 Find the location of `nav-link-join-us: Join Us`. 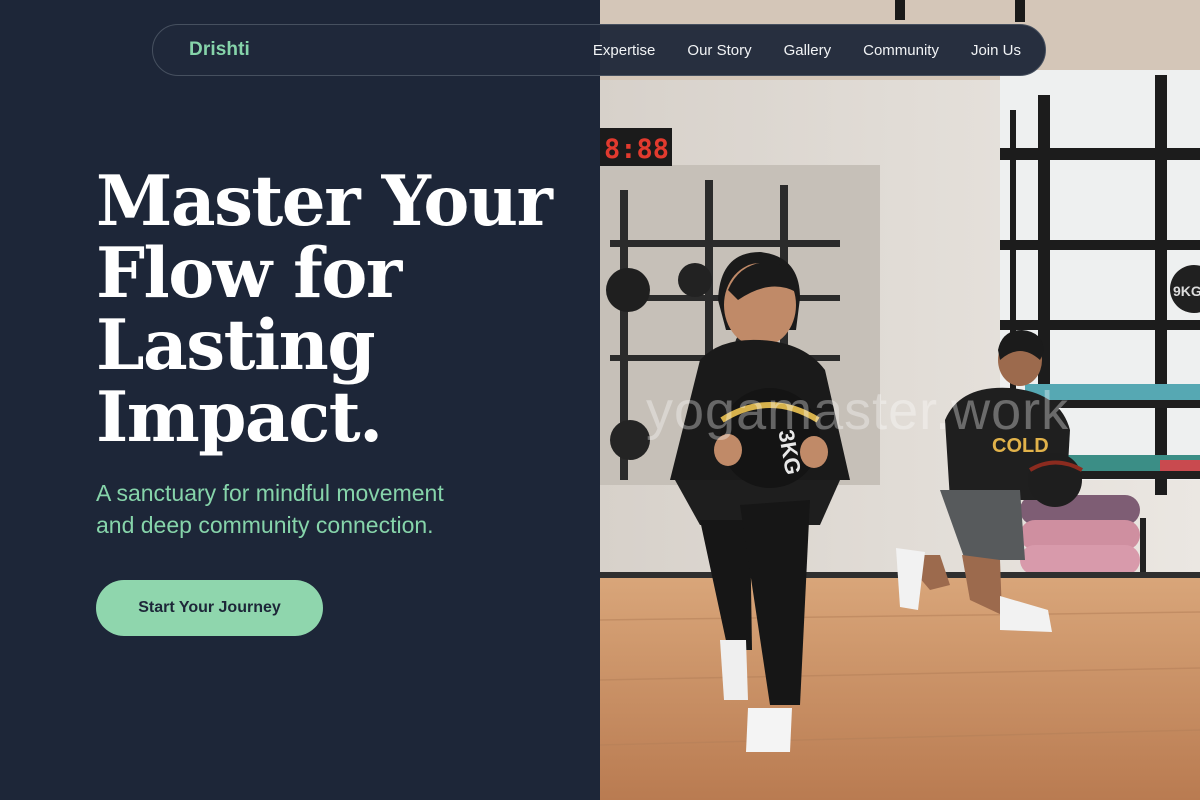

nav-link-join-us: Join Us is located at coordinates (996, 50).